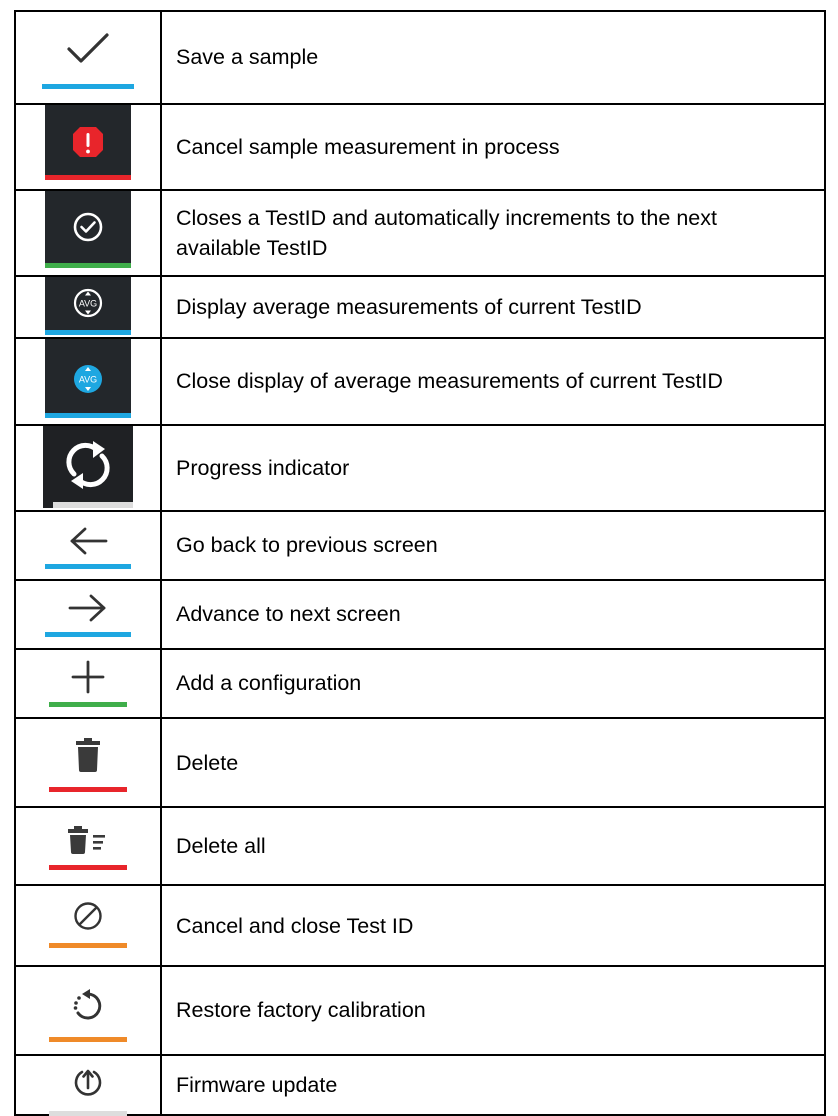  I want to click on row-description: Firmware update, so click(493, 1085).